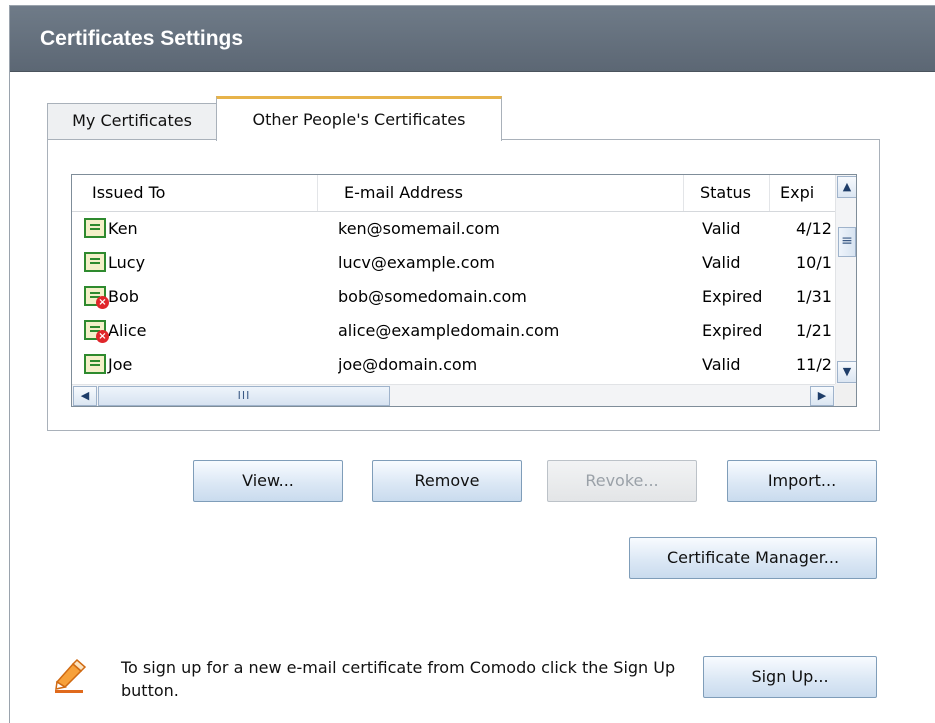  I want to click on tab-my-certificates: My Certificates, so click(132, 121).